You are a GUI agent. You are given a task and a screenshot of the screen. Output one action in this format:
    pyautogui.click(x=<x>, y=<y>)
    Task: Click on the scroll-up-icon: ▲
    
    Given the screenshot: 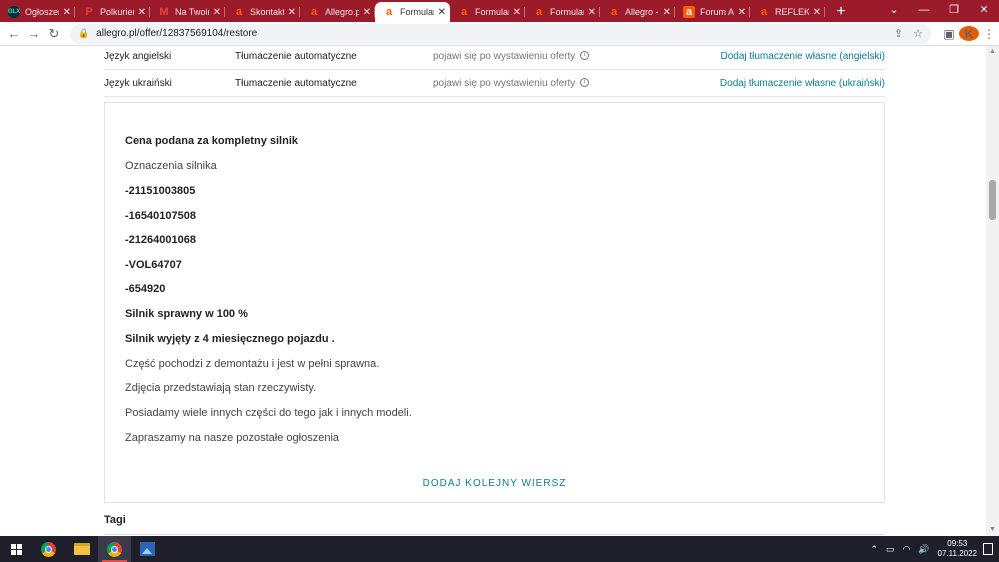 What is the action you would take?
    pyautogui.click(x=992, y=52)
    